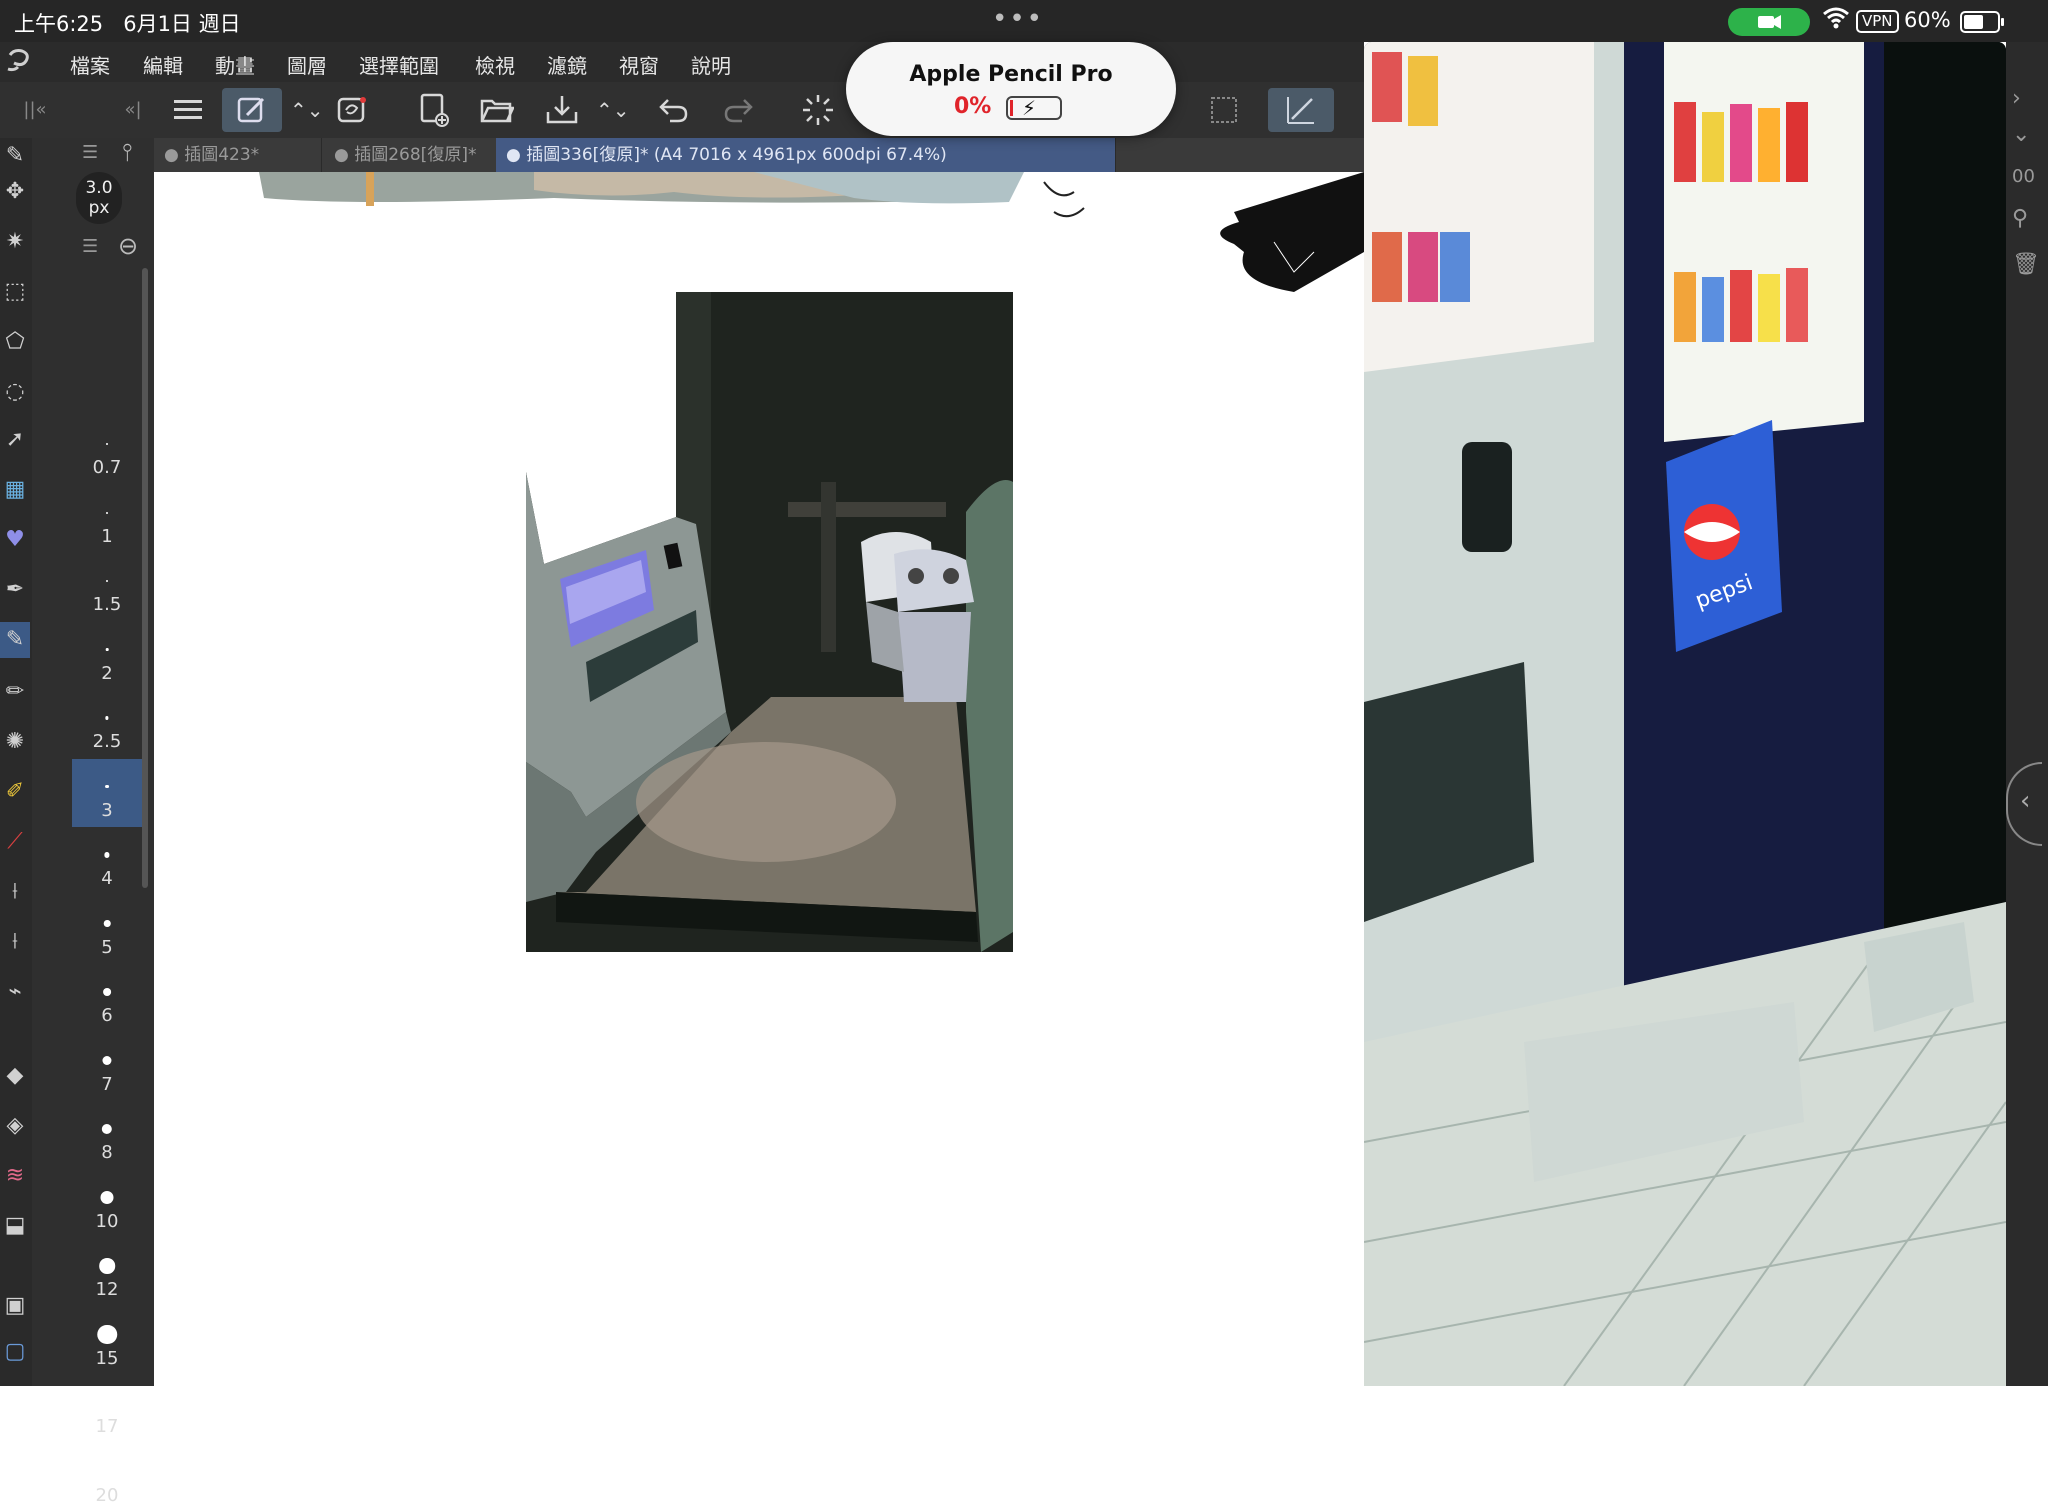  What do you see at coordinates (90, 64) in the screenshot?
I see `menu-file: 檔案` at bounding box center [90, 64].